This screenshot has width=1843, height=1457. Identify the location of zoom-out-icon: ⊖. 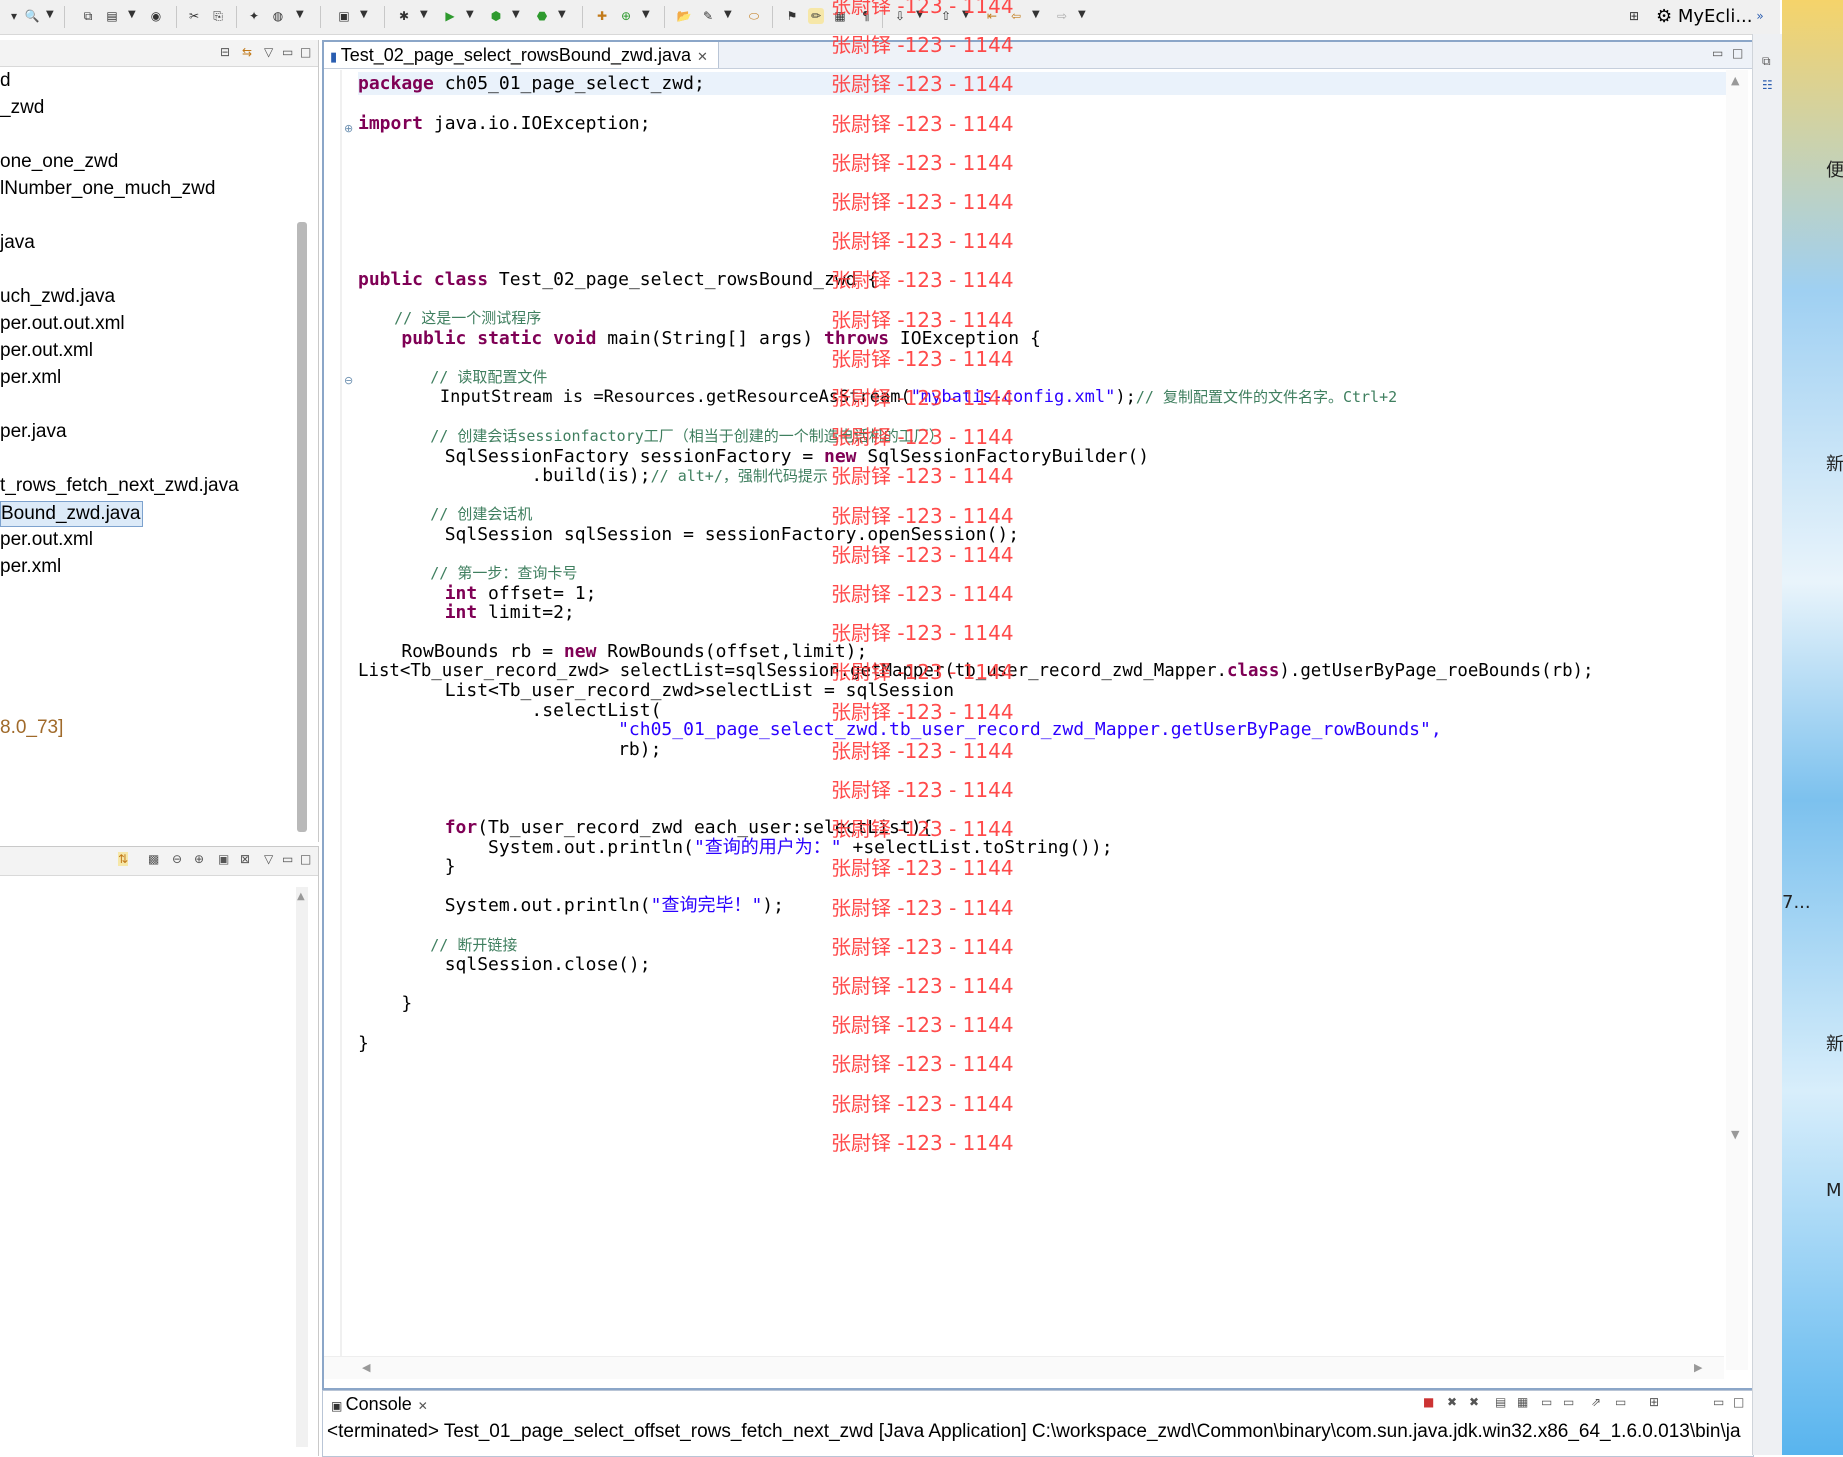
(177, 859).